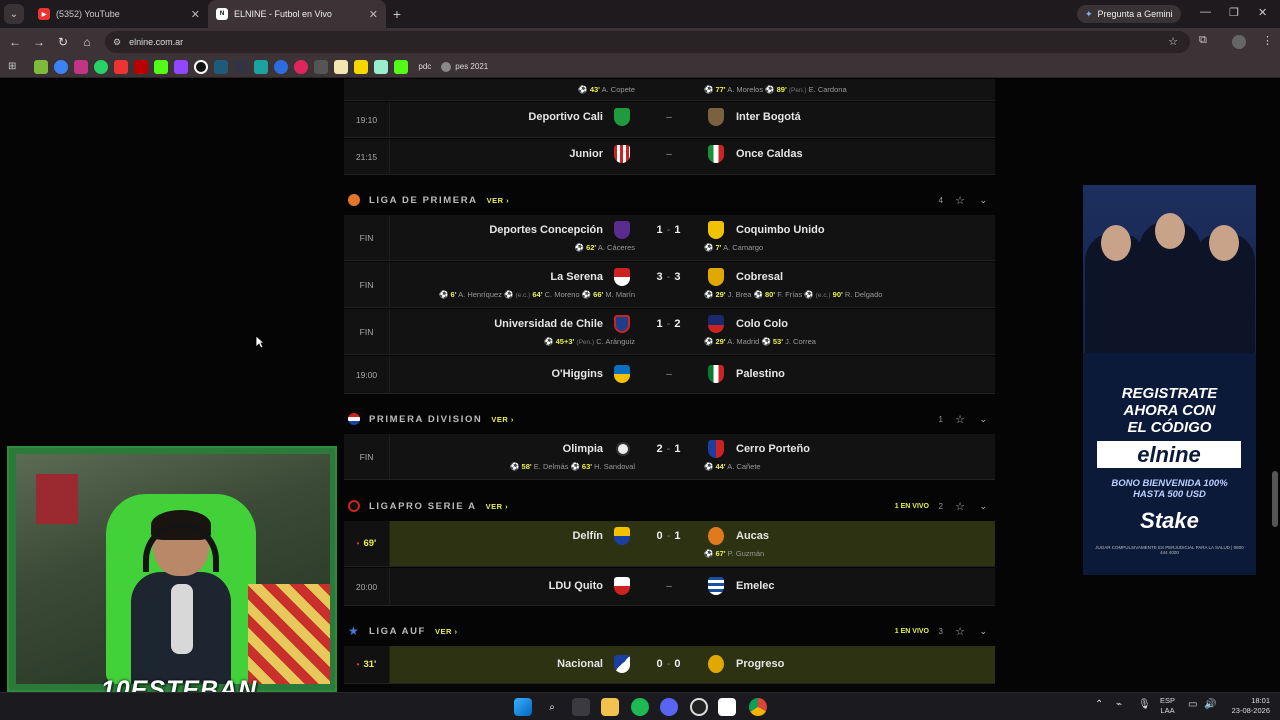 This screenshot has width=1280, height=720. What do you see at coordinates (1119, 704) in the screenshot?
I see `network-icon: ⌁` at bounding box center [1119, 704].